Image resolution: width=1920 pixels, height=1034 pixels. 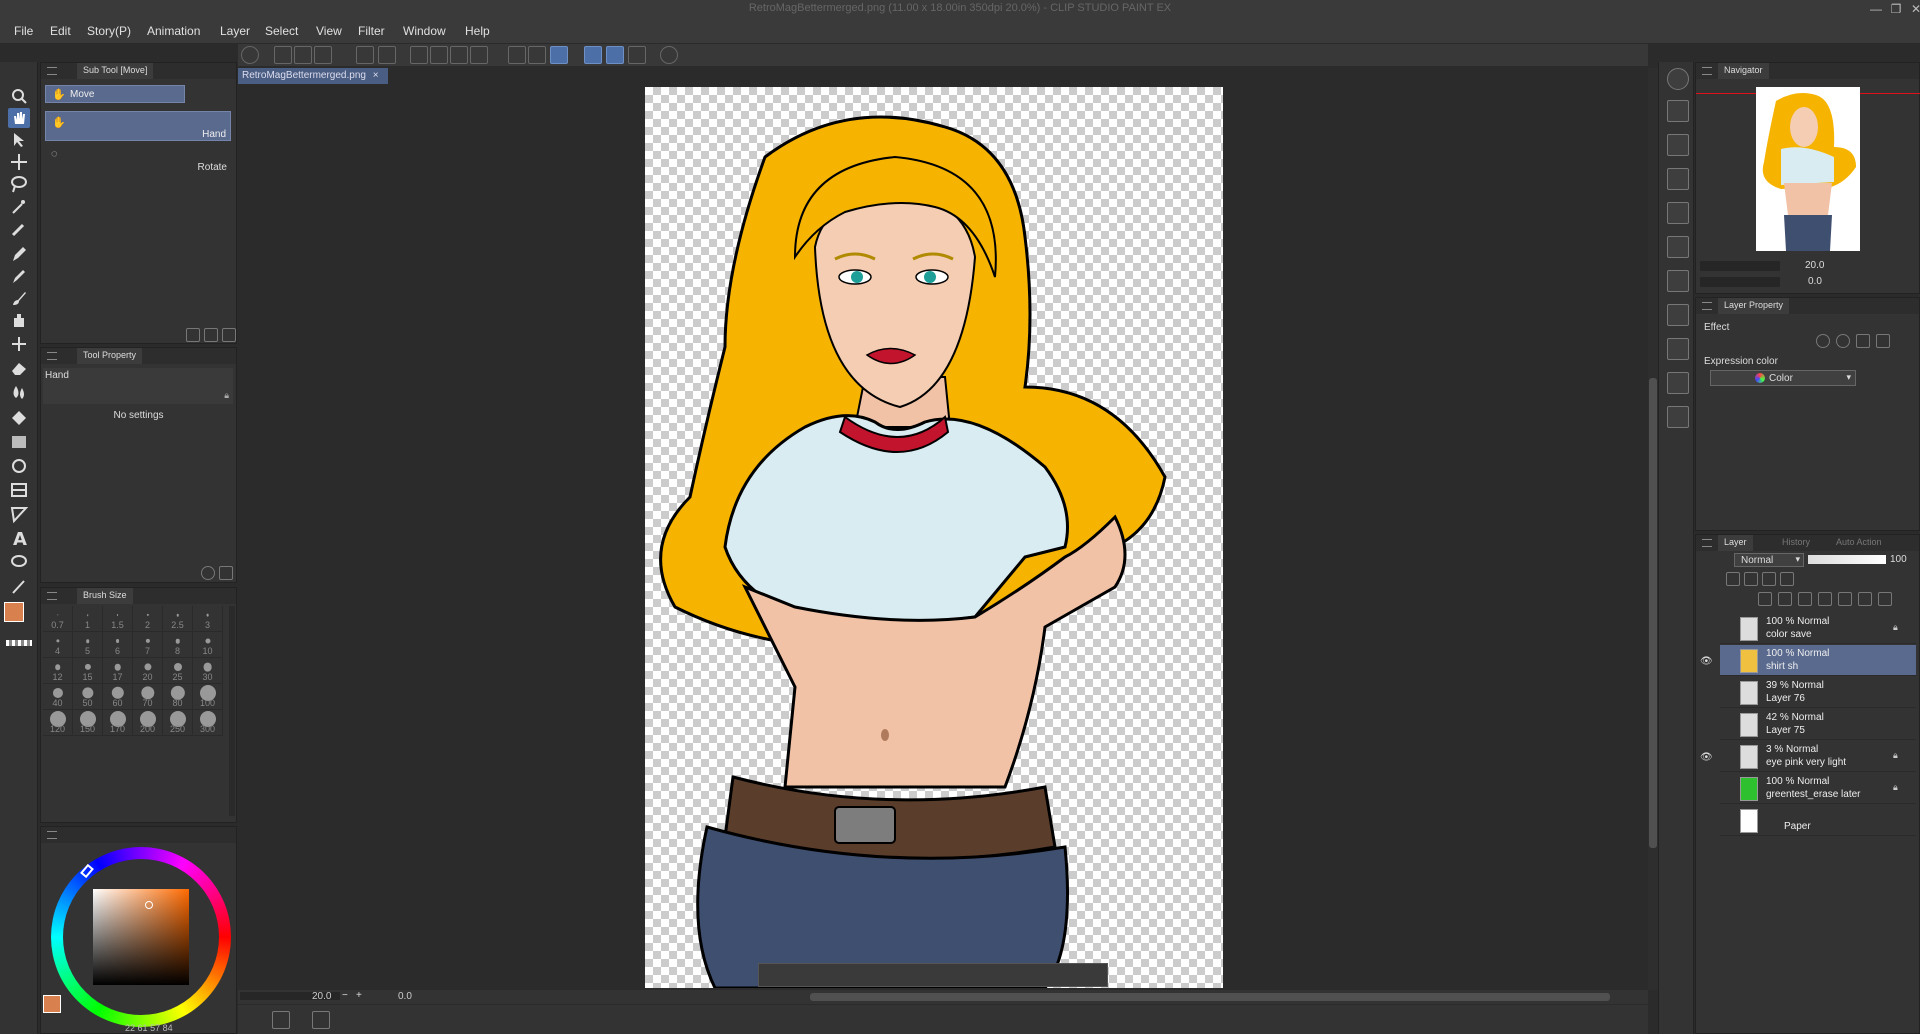 What do you see at coordinates (321, 996) in the screenshot?
I see `zoom-value: 20.0` at bounding box center [321, 996].